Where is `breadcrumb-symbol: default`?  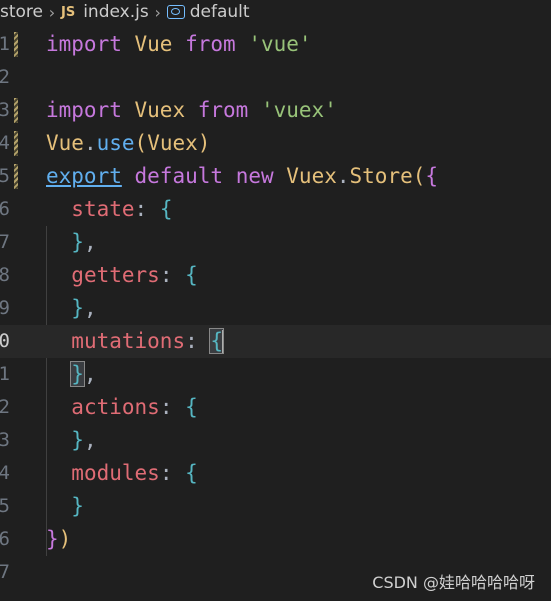 breadcrumb-symbol: default is located at coordinates (208, 12).